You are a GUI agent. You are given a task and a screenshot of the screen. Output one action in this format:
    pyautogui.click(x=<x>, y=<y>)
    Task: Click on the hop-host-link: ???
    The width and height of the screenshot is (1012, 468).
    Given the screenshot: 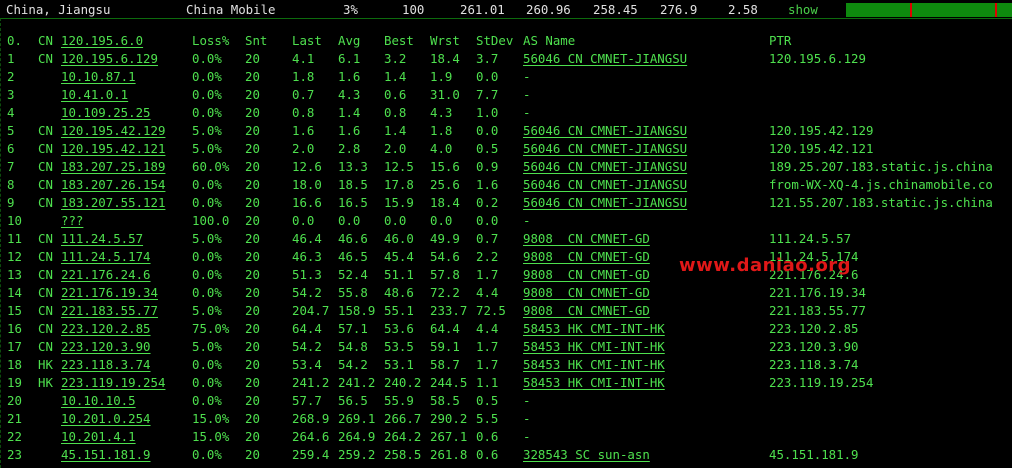 What is the action you would take?
    pyautogui.click(x=72, y=221)
    